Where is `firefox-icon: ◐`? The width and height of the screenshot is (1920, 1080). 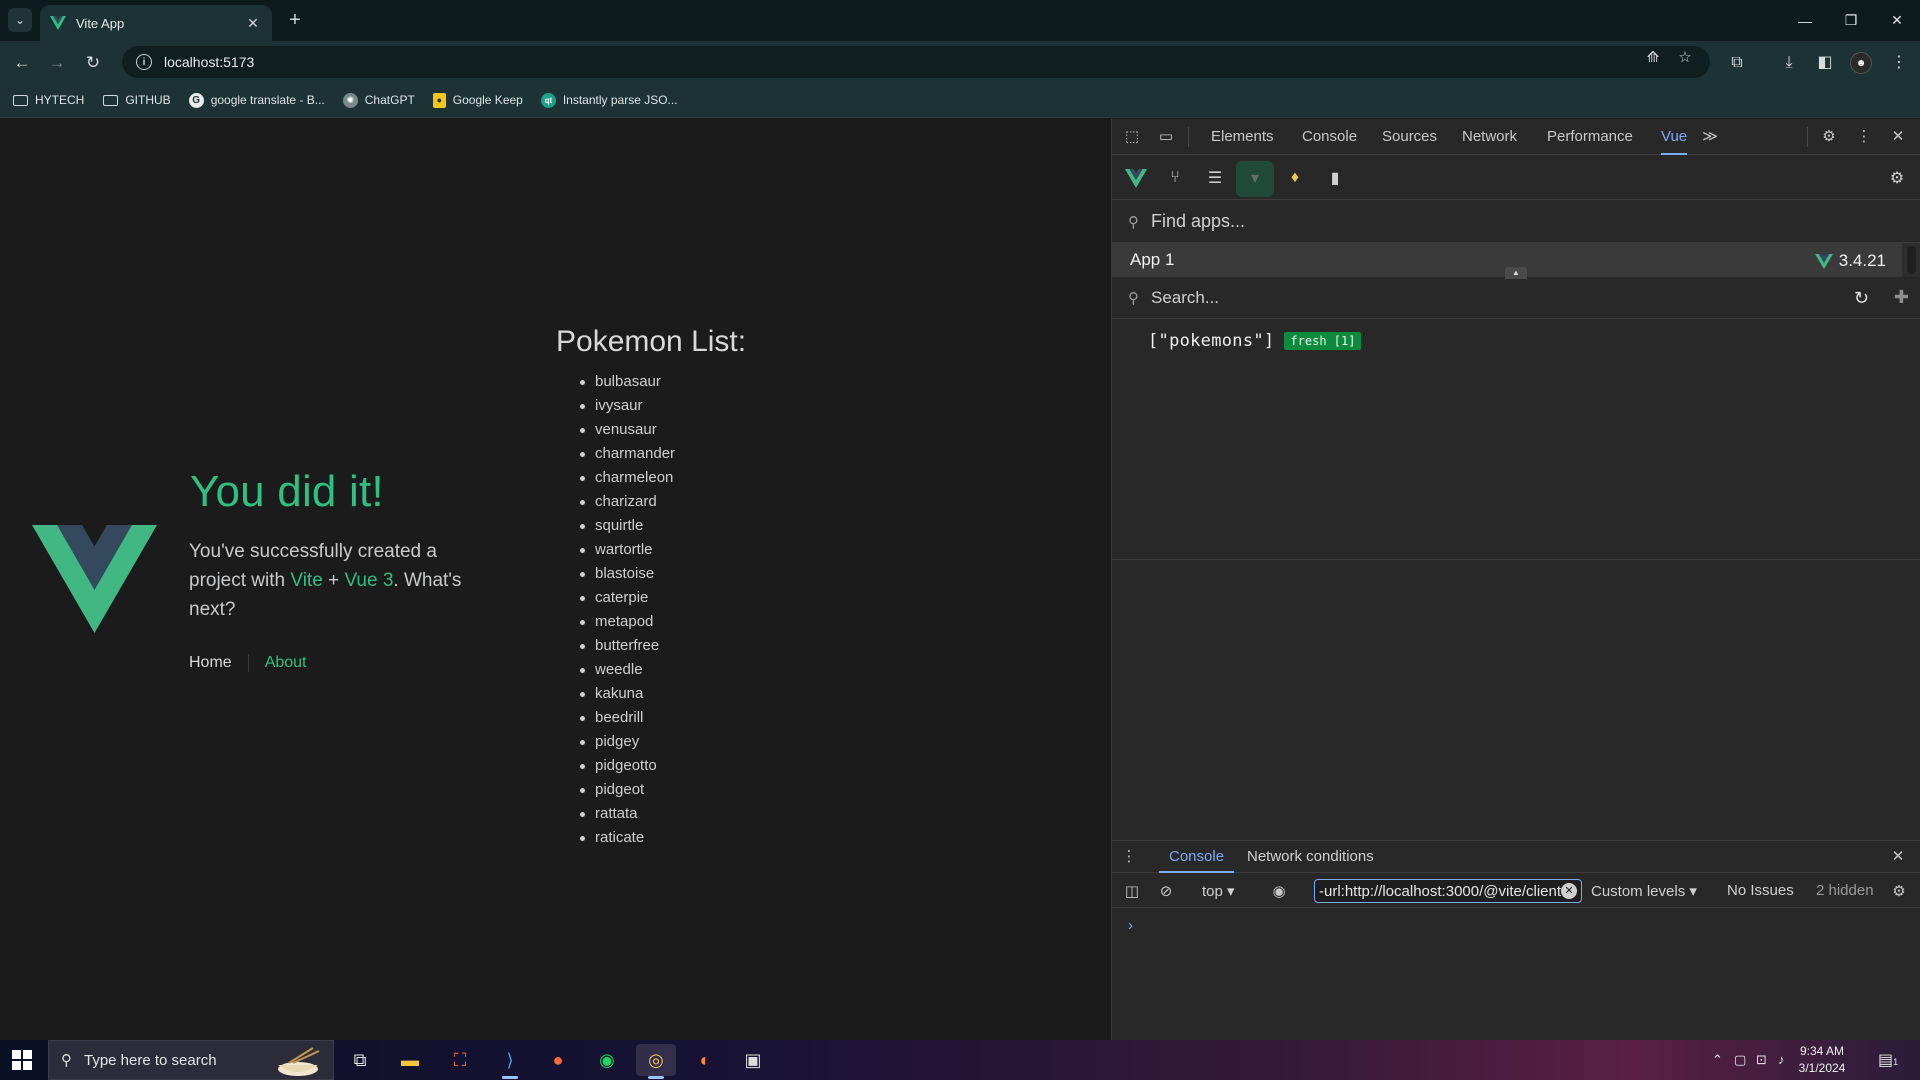
firefox-icon: ◐ is located at coordinates (705, 1060).